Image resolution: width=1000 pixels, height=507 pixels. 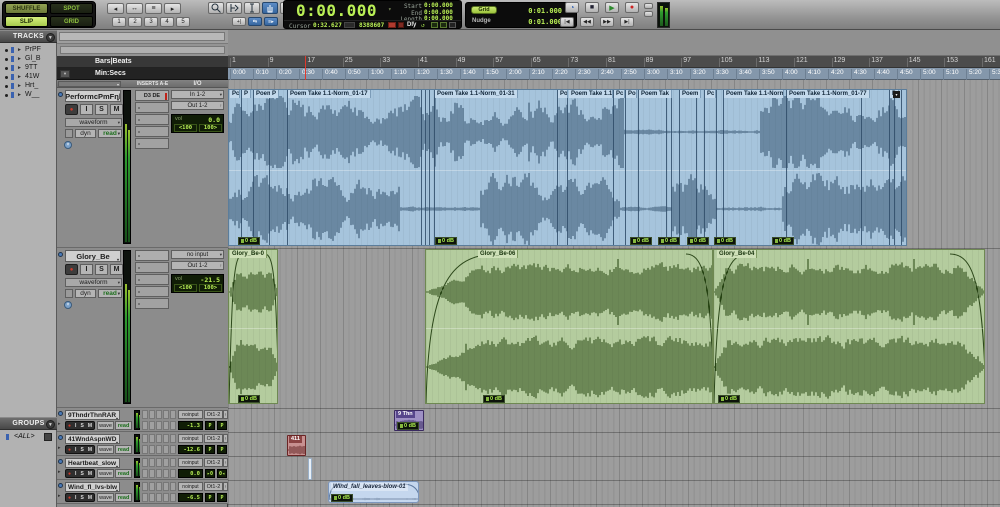 What do you see at coordinates (632, 7) in the screenshot?
I see `record-button: ●` at bounding box center [632, 7].